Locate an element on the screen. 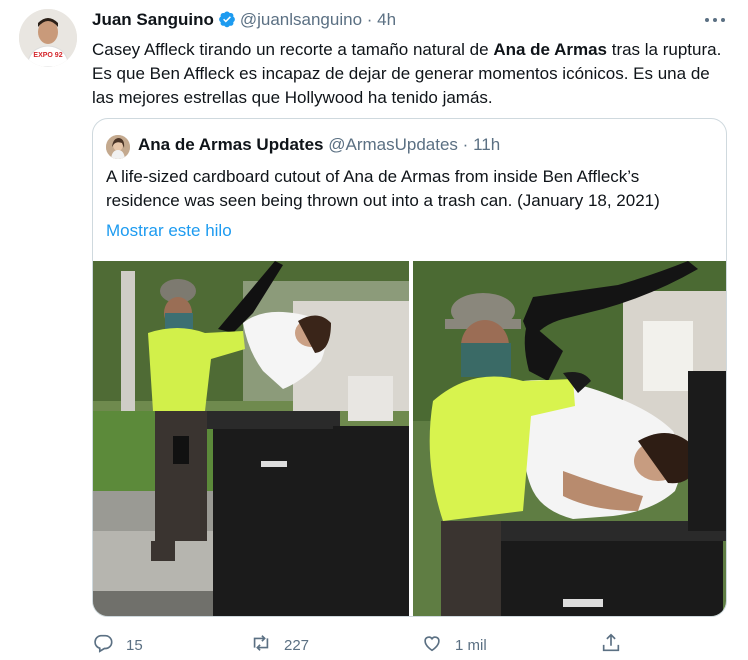 This screenshot has width=748, height=660. quoted-time: 11h is located at coordinates (487, 144).